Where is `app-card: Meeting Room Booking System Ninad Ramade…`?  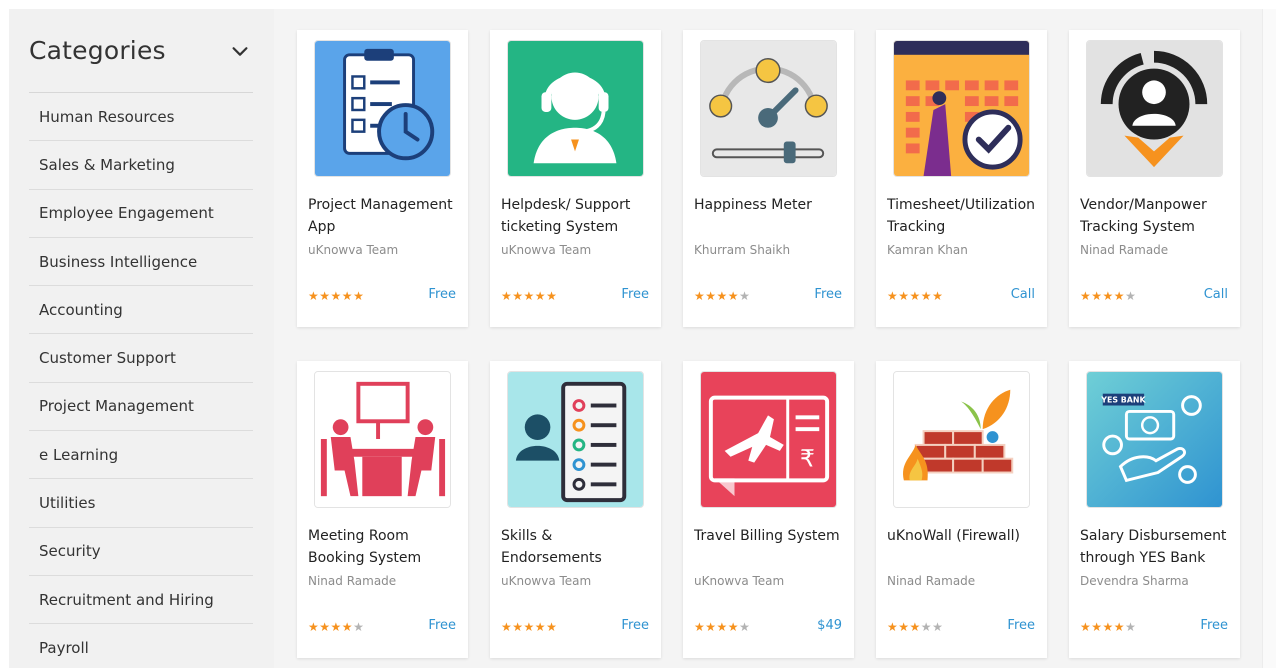
app-card: Meeting Room Booking System Ninad Ramade… is located at coordinates (382, 509).